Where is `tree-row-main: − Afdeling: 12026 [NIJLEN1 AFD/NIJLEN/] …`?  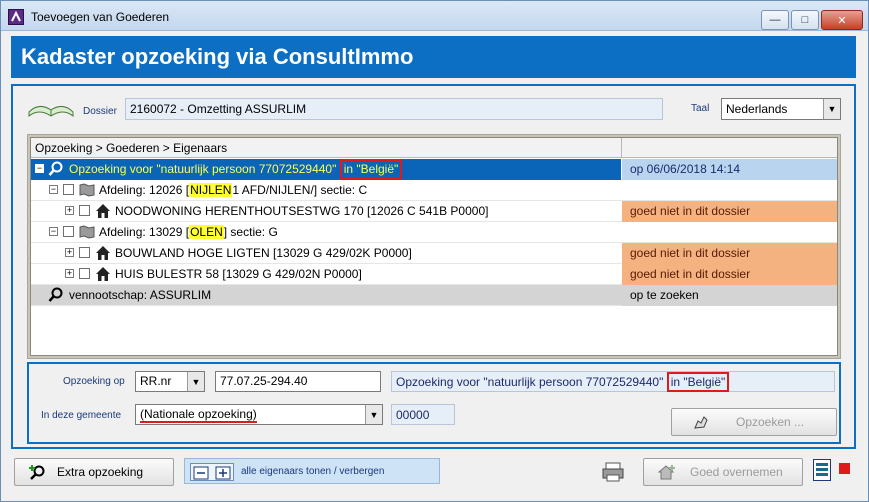
tree-row-main: − Afdeling: 12026 [NIJLEN1 AFD/NIJLEN/] … is located at coordinates (326, 190).